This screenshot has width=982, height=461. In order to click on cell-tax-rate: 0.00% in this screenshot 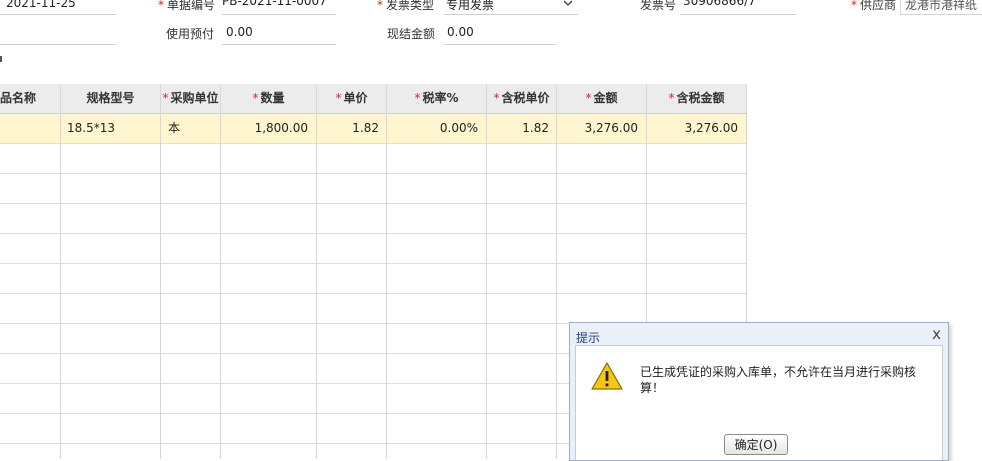, I will do `click(432, 128)`.